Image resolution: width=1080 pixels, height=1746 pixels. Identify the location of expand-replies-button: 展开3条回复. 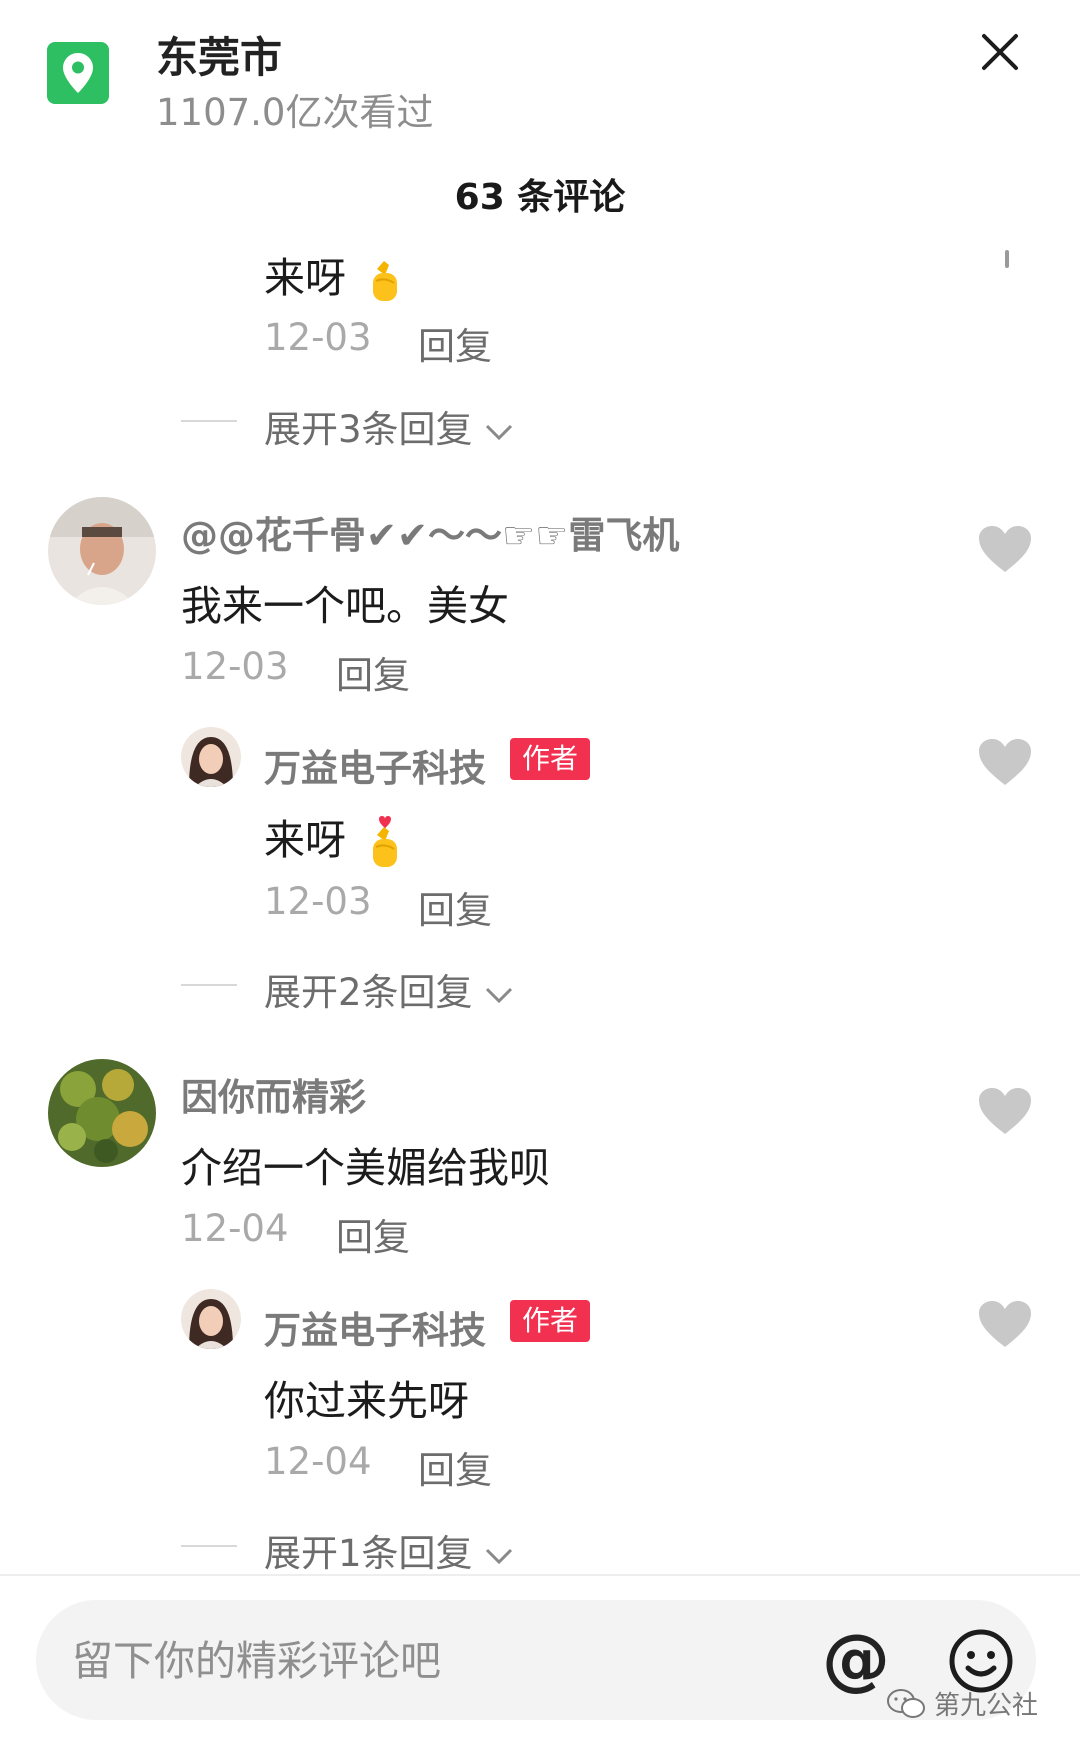
(389, 426).